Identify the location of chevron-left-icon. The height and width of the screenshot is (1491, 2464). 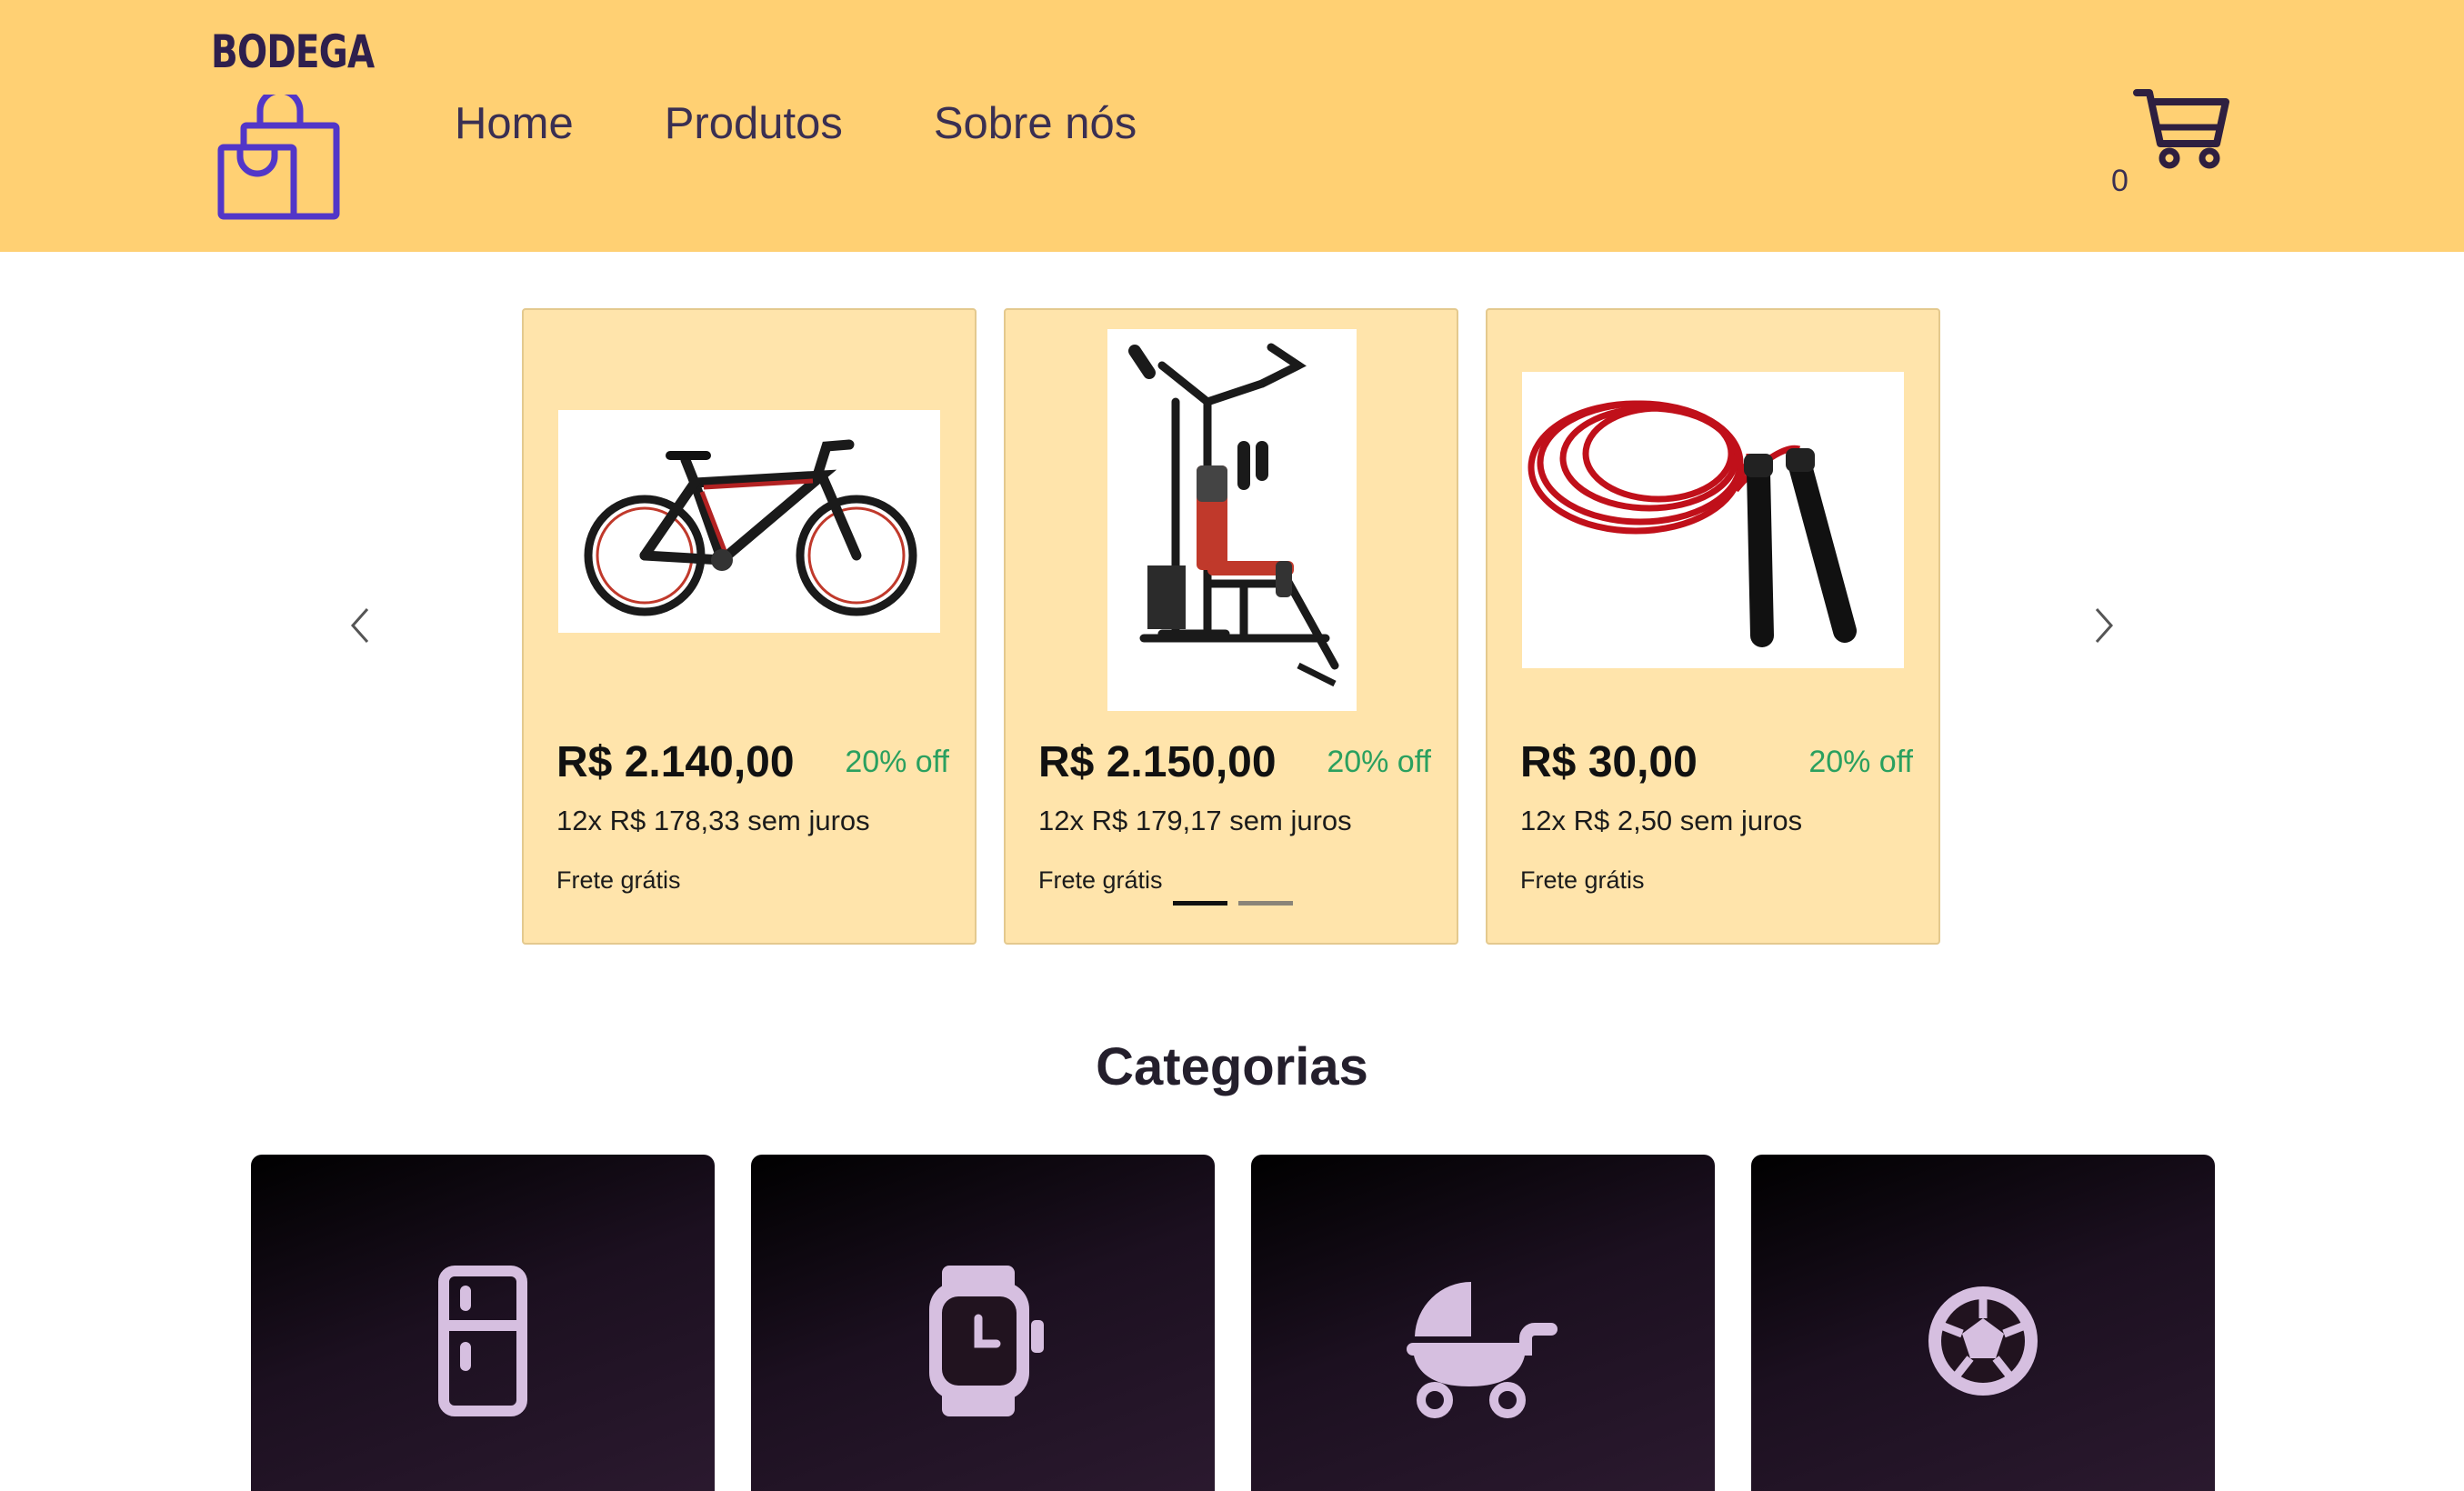
(360, 625).